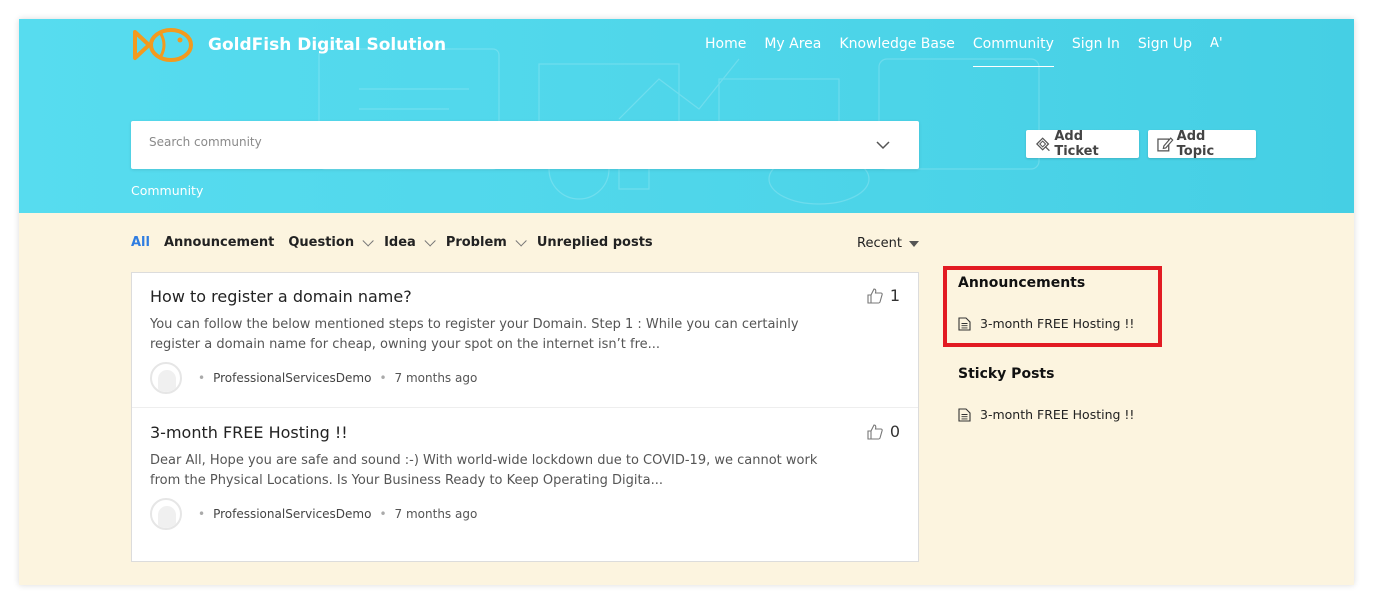  I want to click on add-ticket-label: Add Ticket, so click(1076, 144).